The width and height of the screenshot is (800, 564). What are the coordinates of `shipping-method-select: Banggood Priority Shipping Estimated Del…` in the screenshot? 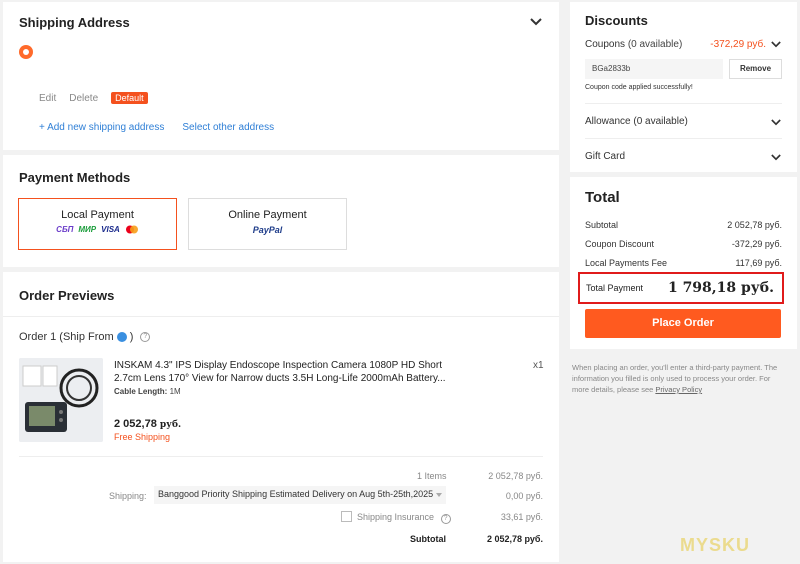 It's located at (300, 495).